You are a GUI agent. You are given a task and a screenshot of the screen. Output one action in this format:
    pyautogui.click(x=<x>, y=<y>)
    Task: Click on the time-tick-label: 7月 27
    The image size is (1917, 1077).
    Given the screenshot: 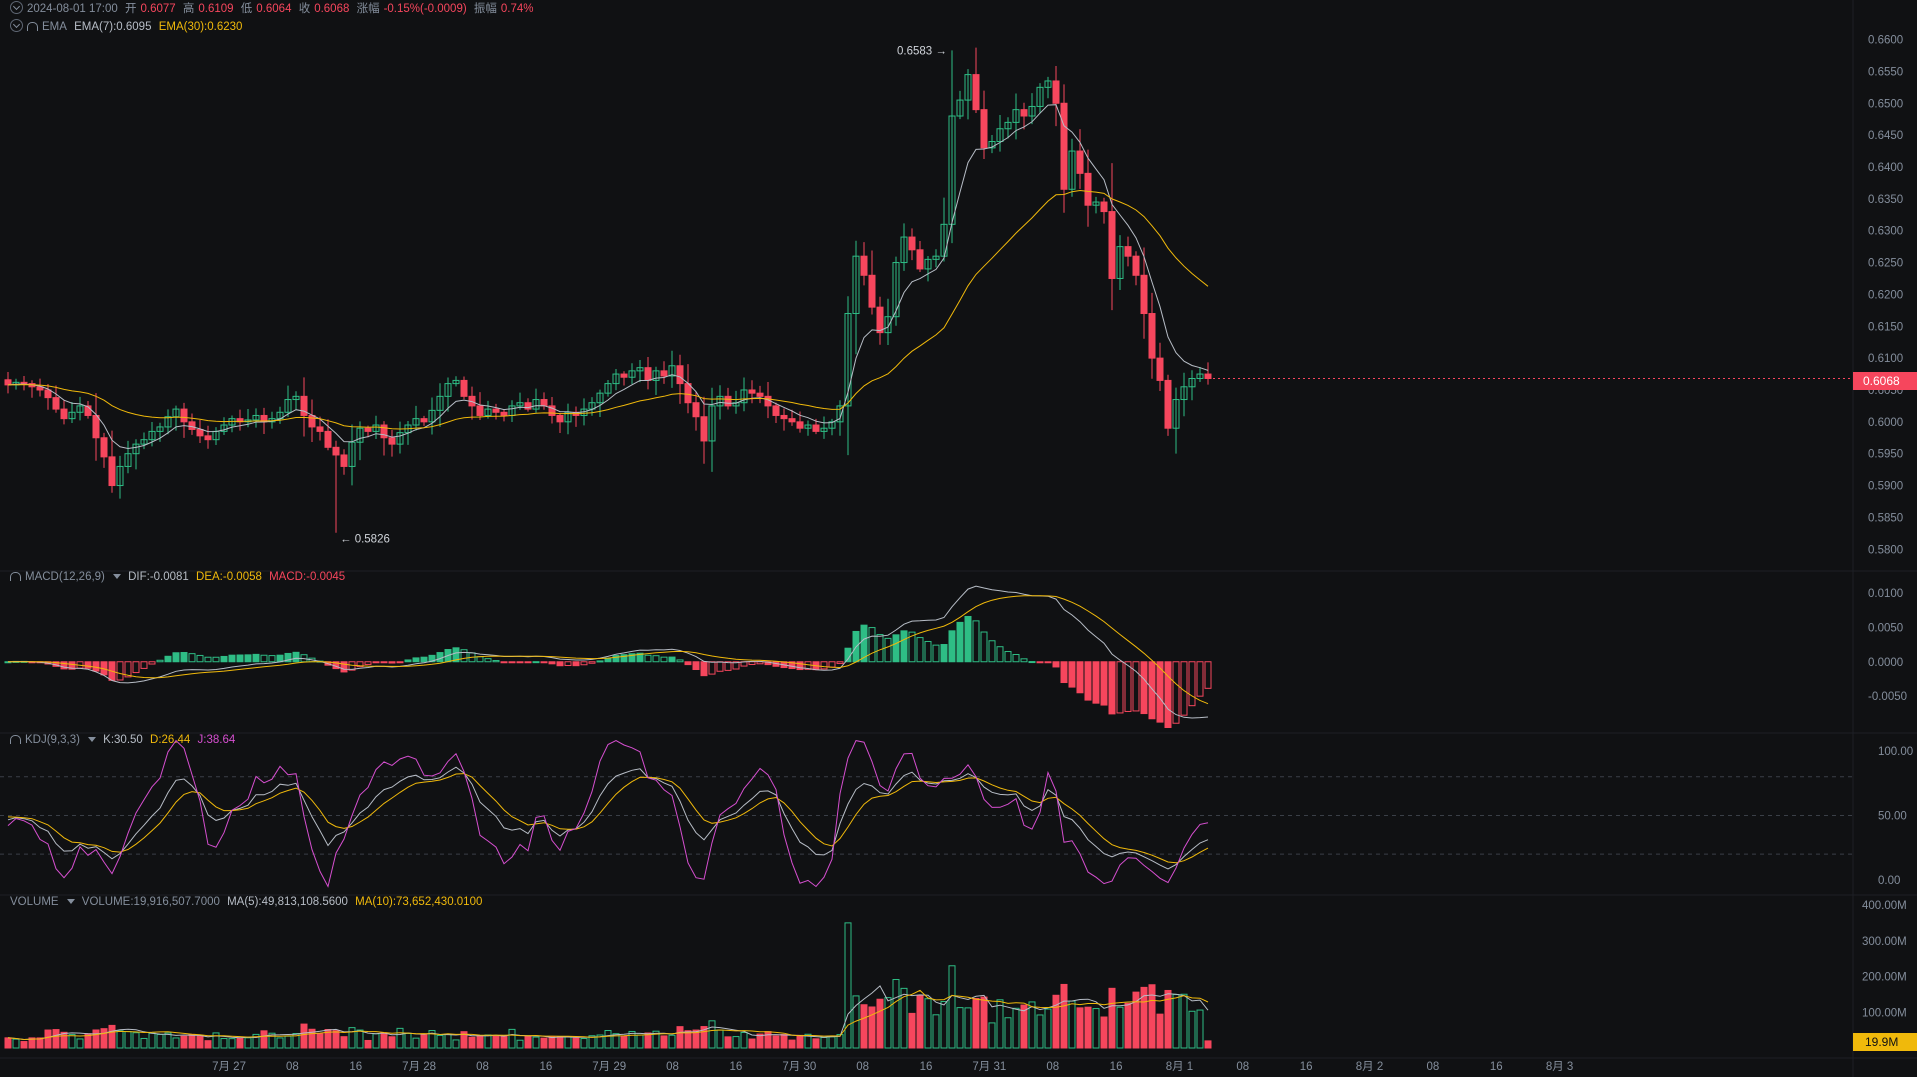 What is the action you would take?
    pyautogui.click(x=229, y=1067)
    